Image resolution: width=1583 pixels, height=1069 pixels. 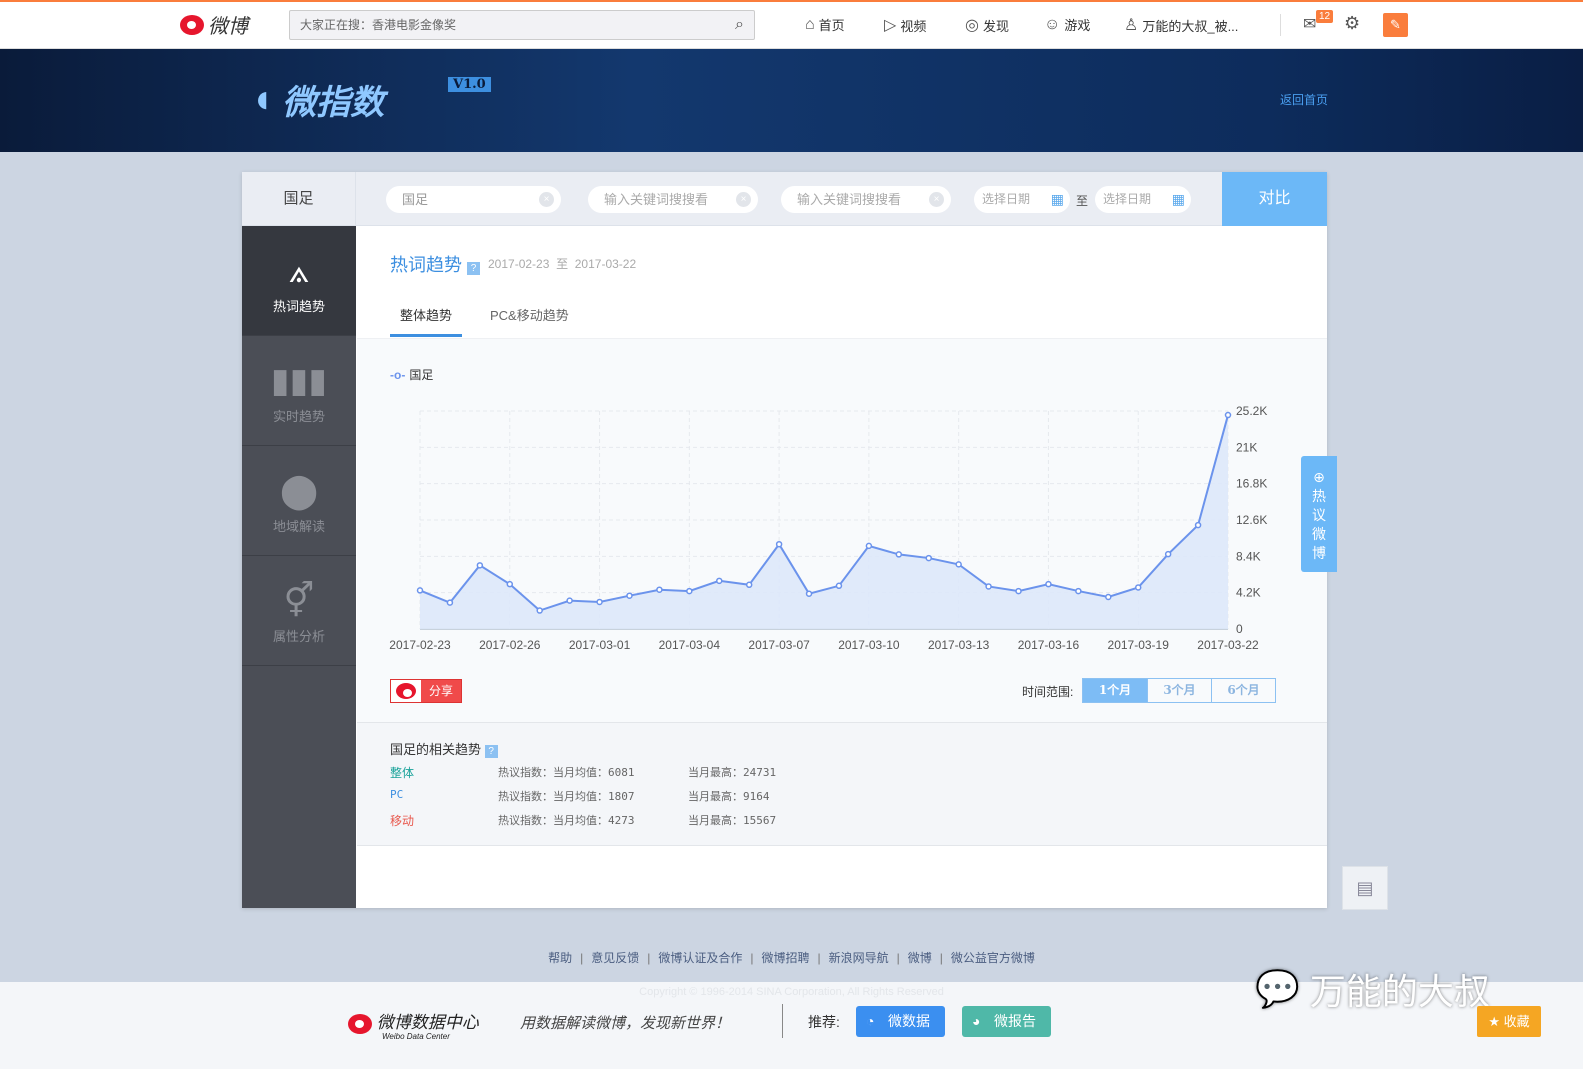 I want to click on footer-link: 微公益官方微博, so click(x=993, y=958).